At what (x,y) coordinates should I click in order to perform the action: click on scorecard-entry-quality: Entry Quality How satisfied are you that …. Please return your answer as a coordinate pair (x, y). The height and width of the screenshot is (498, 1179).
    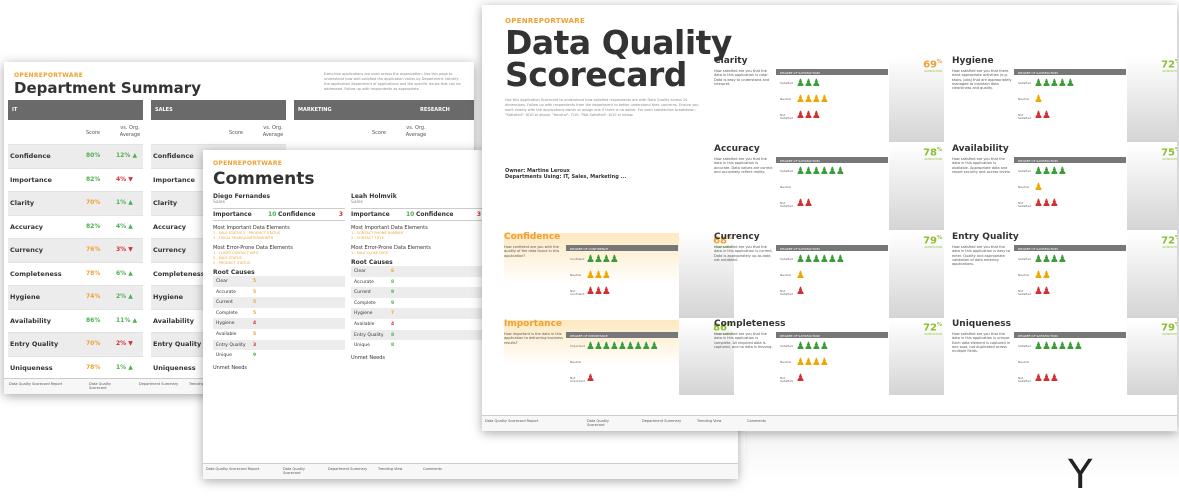
    Looking at the image, I should click on (1064, 275).